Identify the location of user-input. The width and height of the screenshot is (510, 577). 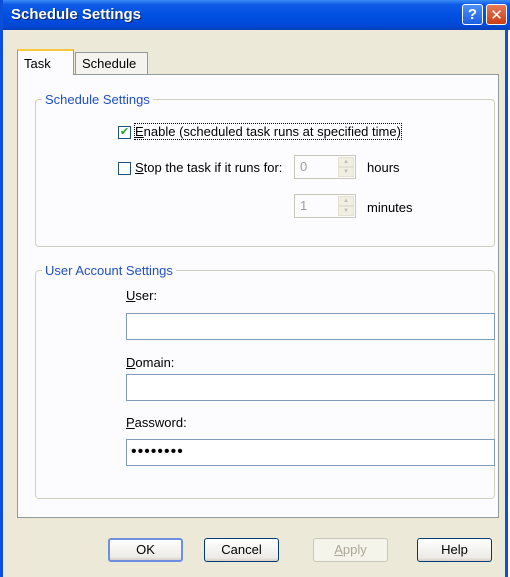
(310, 326).